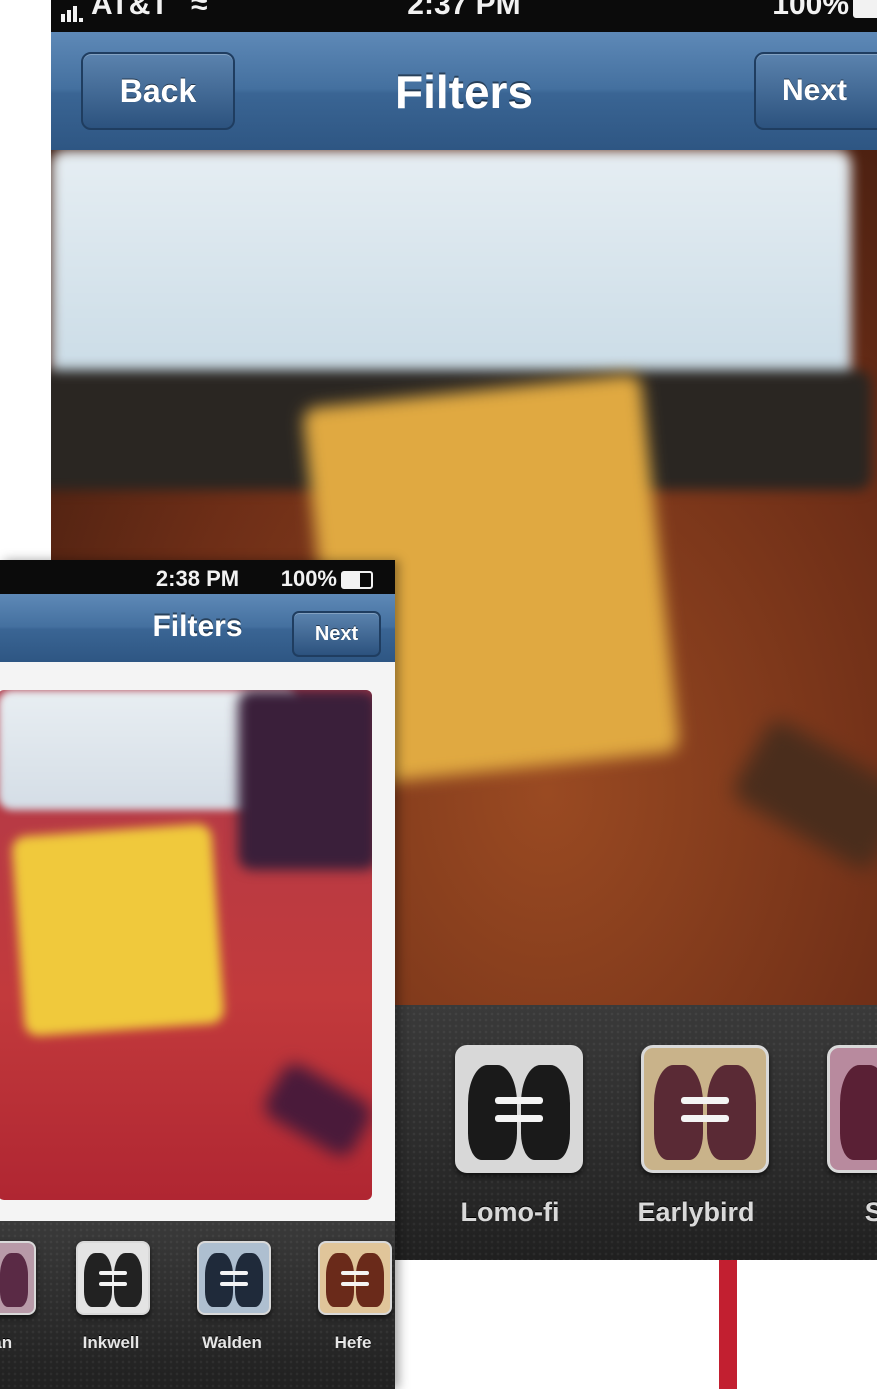 This screenshot has height=1389, width=877. Describe the element at coordinates (197, 577) in the screenshot. I see `status-bar: 2:38 PM 100%` at that location.